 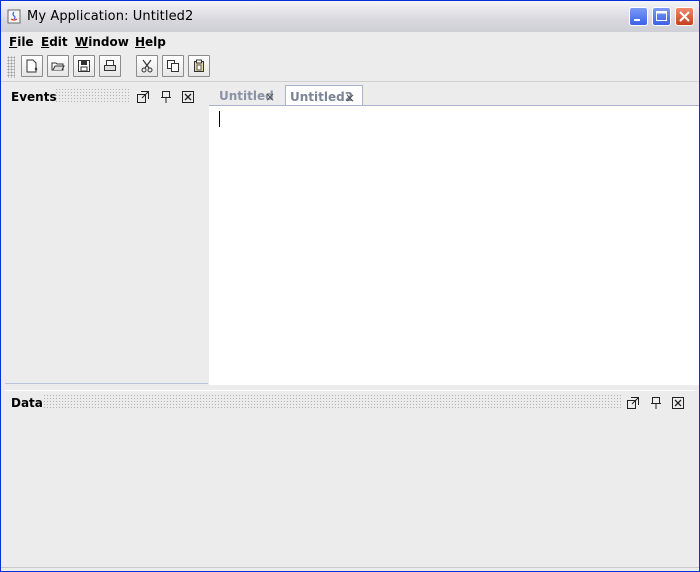 I want to click on window-bottom-edge, so click(x=350, y=569).